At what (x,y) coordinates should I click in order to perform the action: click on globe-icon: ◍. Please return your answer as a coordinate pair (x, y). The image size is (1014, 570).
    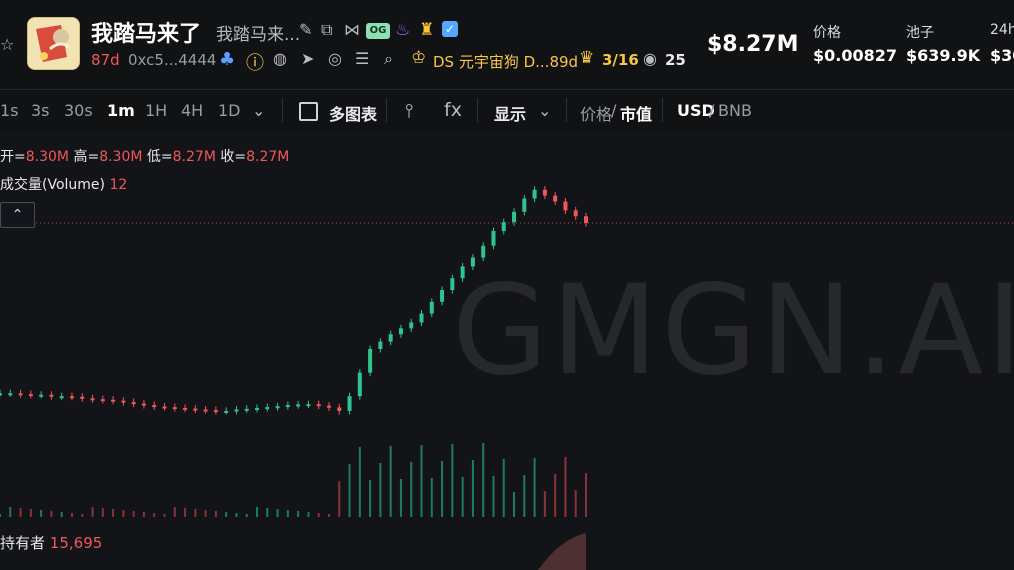
    Looking at the image, I should click on (280, 58).